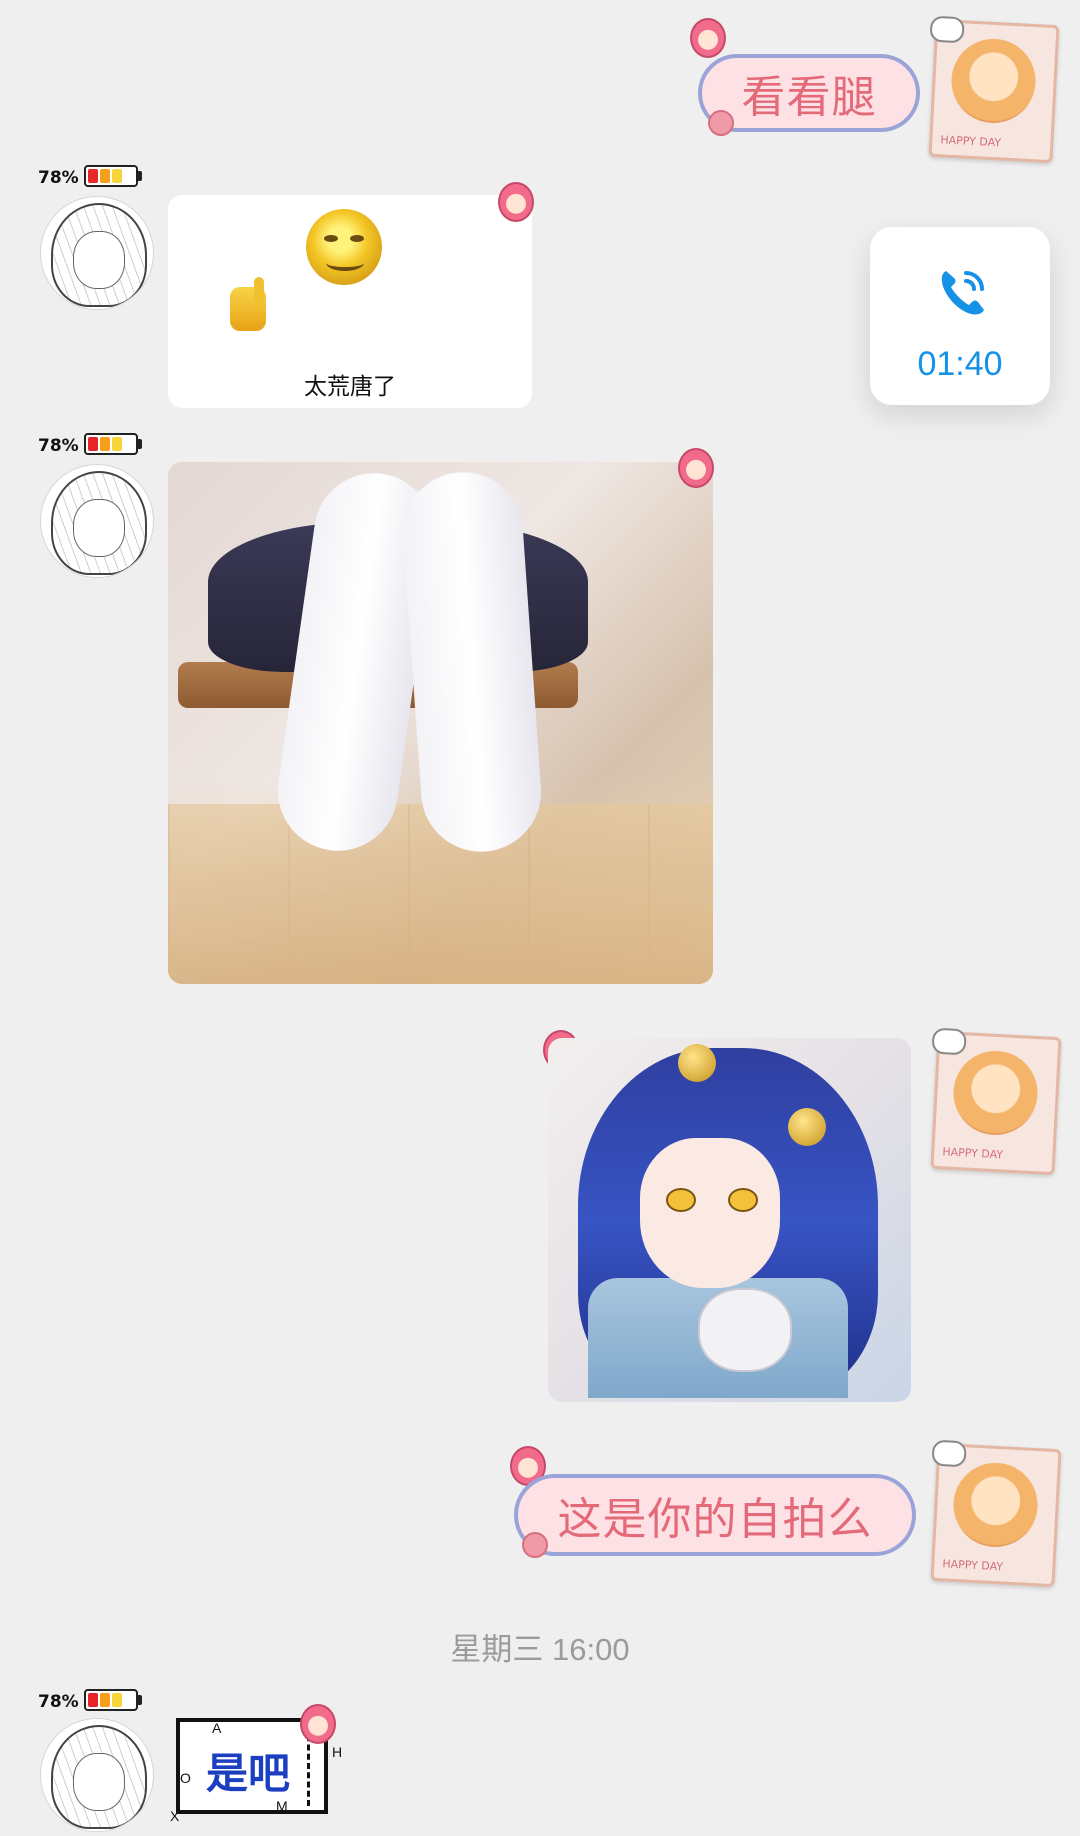 The image size is (1080, 1836). I want to click on timestamp: 星期三 16:00, so click(540, 1649).